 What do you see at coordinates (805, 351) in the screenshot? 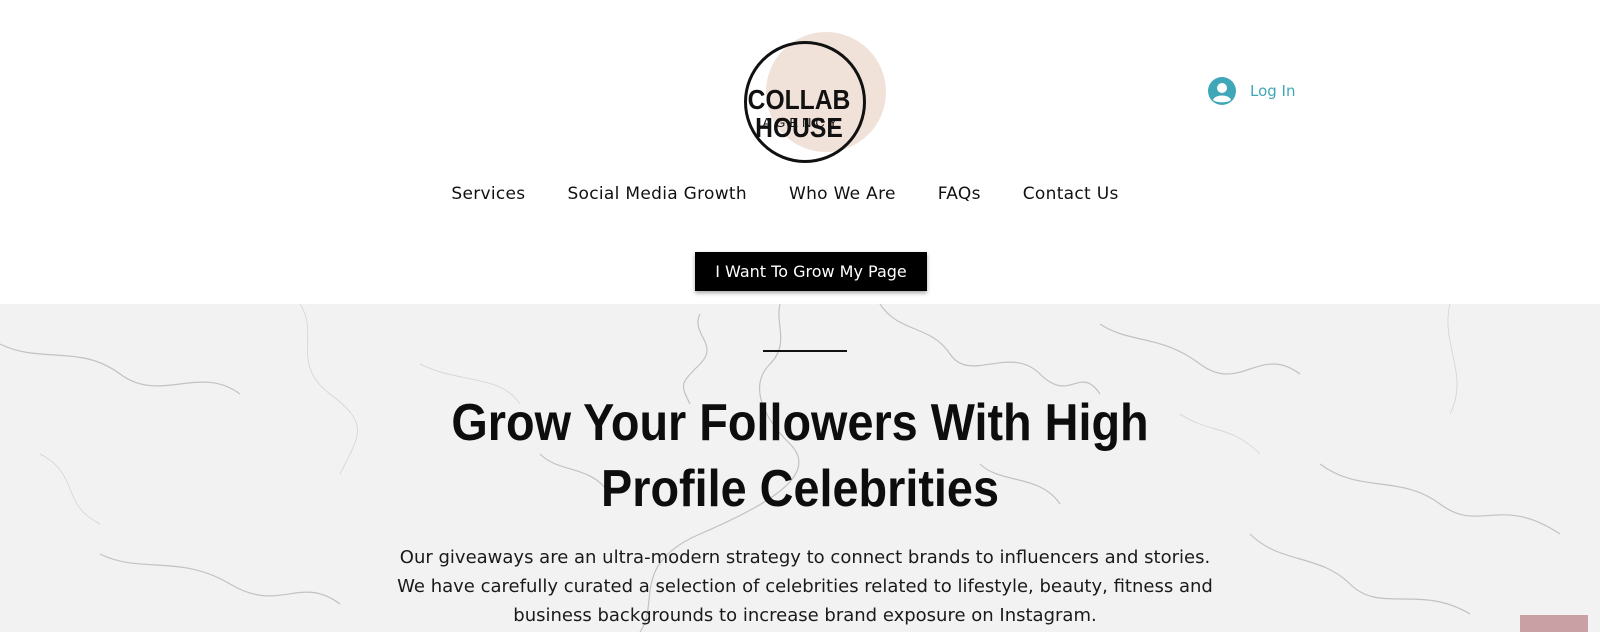
I see `hero-divider` at bounding box center [805, 351].